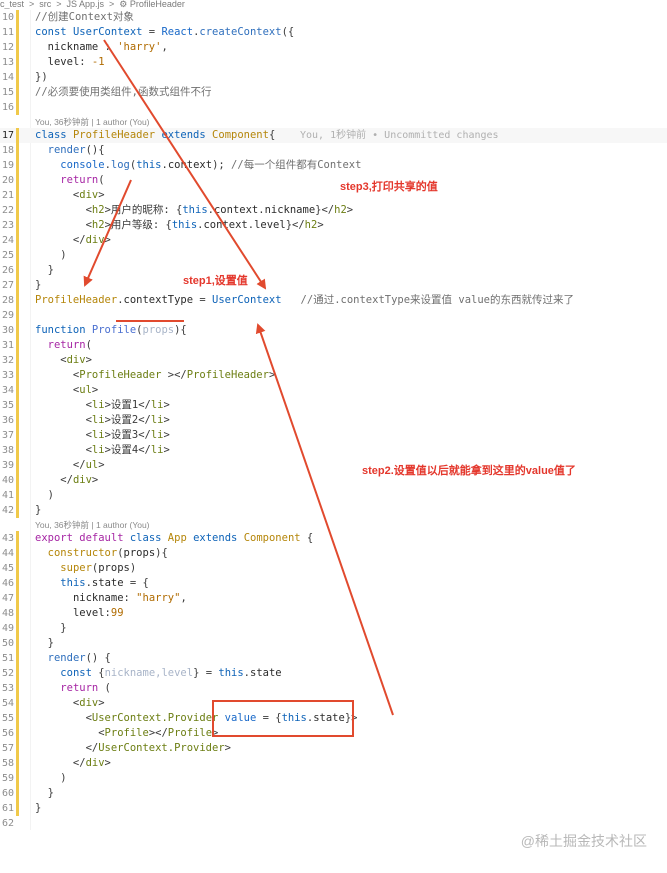 Image resolution: width=667 pixels, height=873 pixels. Describe the element at coordinates (333, 643) in the screenshot. I see `code-line: 50 }` at that location.